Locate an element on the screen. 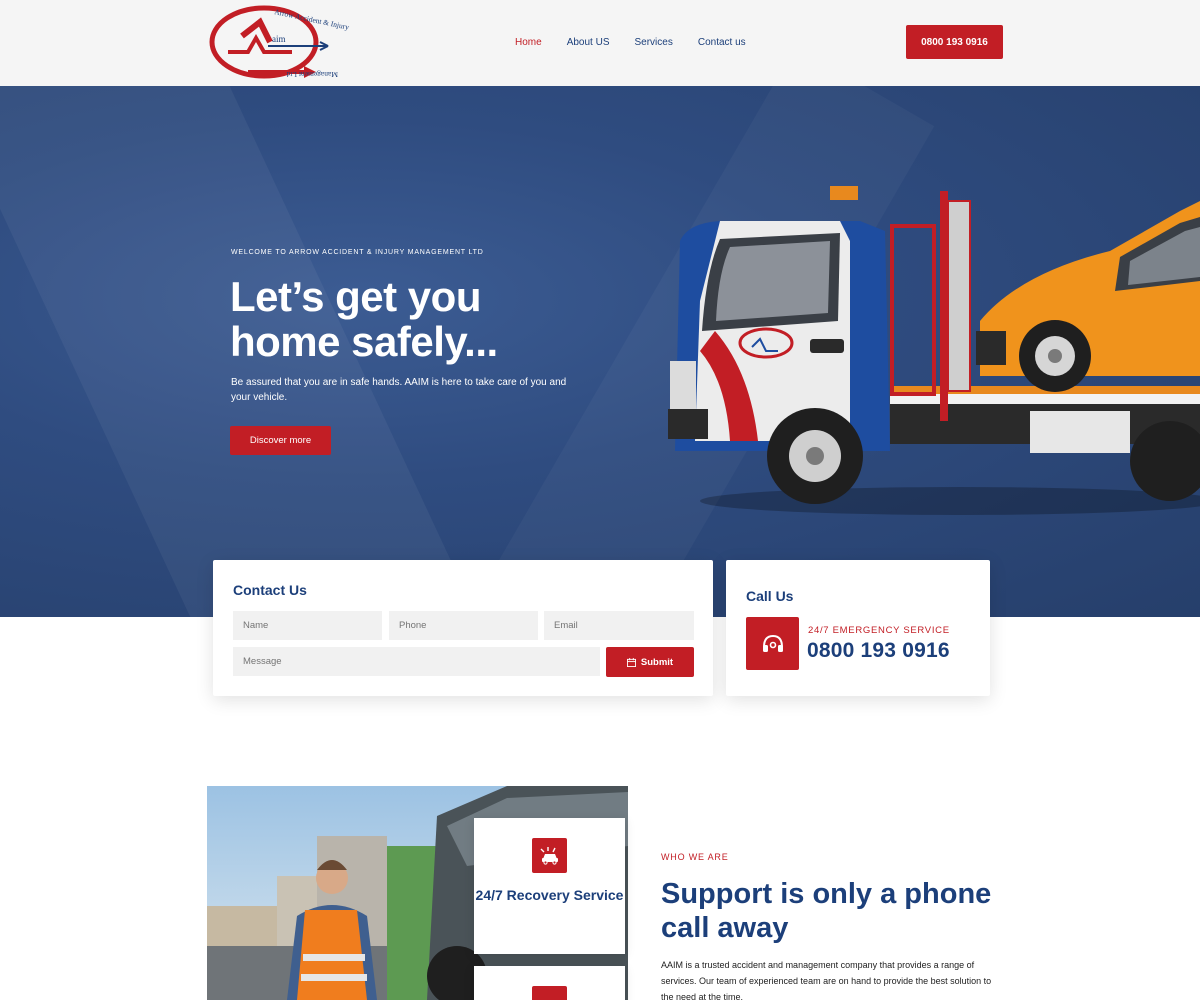 The width and height of the screenshot is (1200, 1000). who-we-are-kicker: WHO WE ARE is located at coordinates (695, 857).